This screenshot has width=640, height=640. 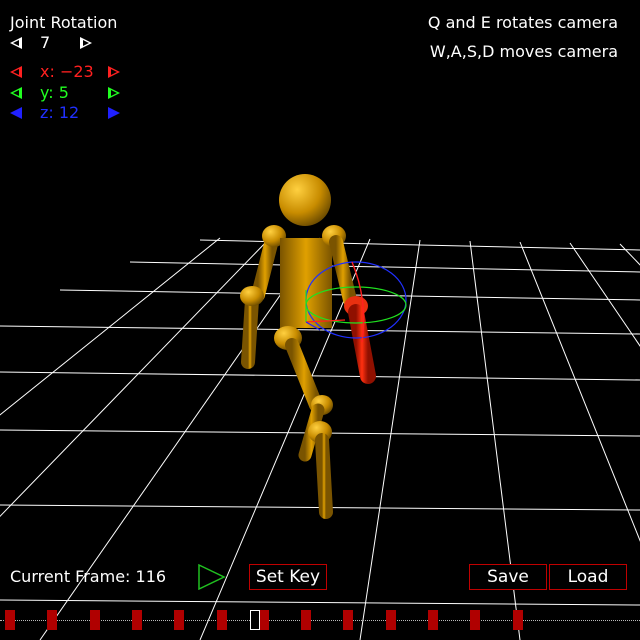 I want to click on current-frame-label: Current Frame: 116, so click(x=88, y=576).